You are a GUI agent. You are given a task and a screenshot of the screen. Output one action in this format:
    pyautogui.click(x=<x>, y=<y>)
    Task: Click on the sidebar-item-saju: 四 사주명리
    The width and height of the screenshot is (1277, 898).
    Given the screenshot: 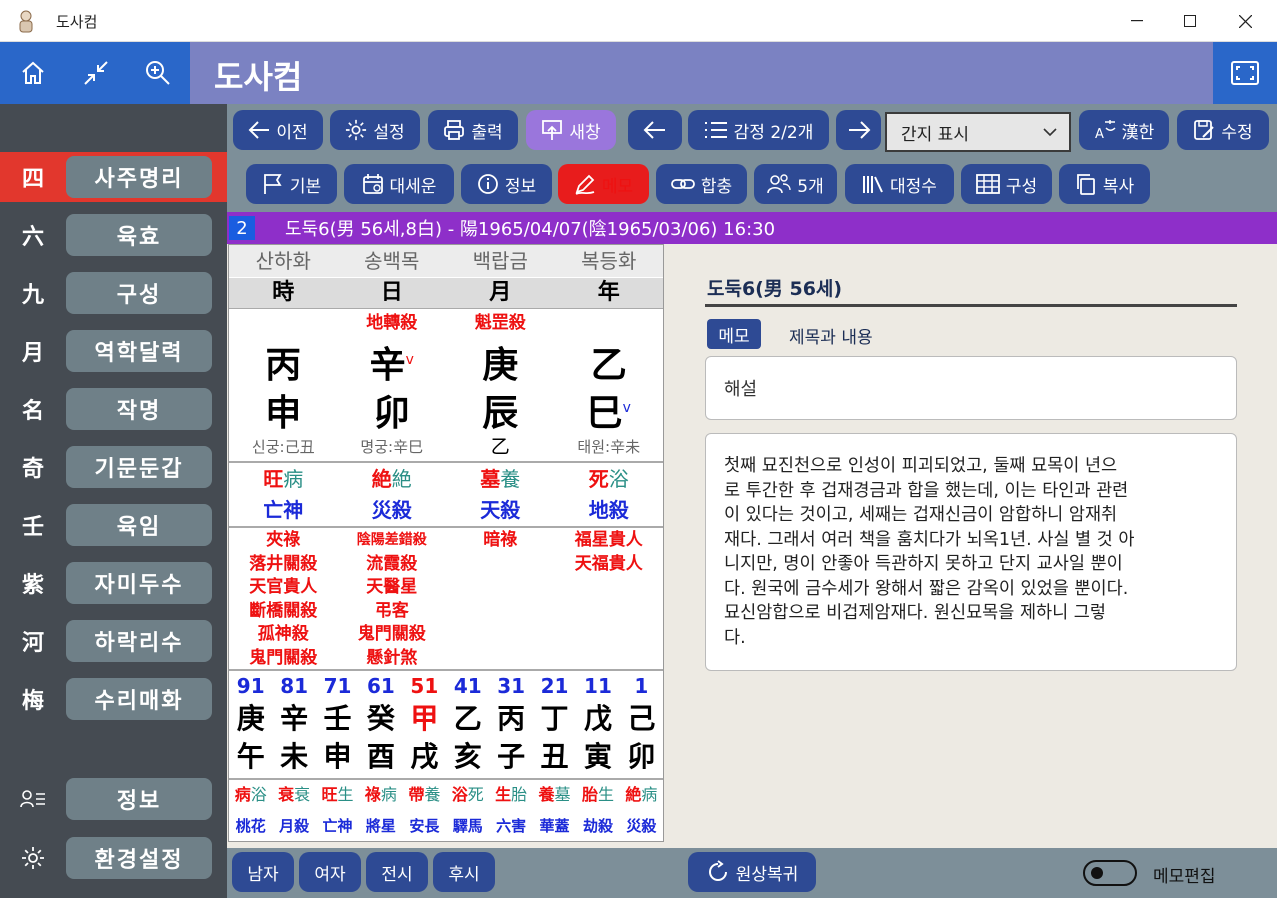 What is the action you would take?
    pyautogui.click(x=113, y=177)
    